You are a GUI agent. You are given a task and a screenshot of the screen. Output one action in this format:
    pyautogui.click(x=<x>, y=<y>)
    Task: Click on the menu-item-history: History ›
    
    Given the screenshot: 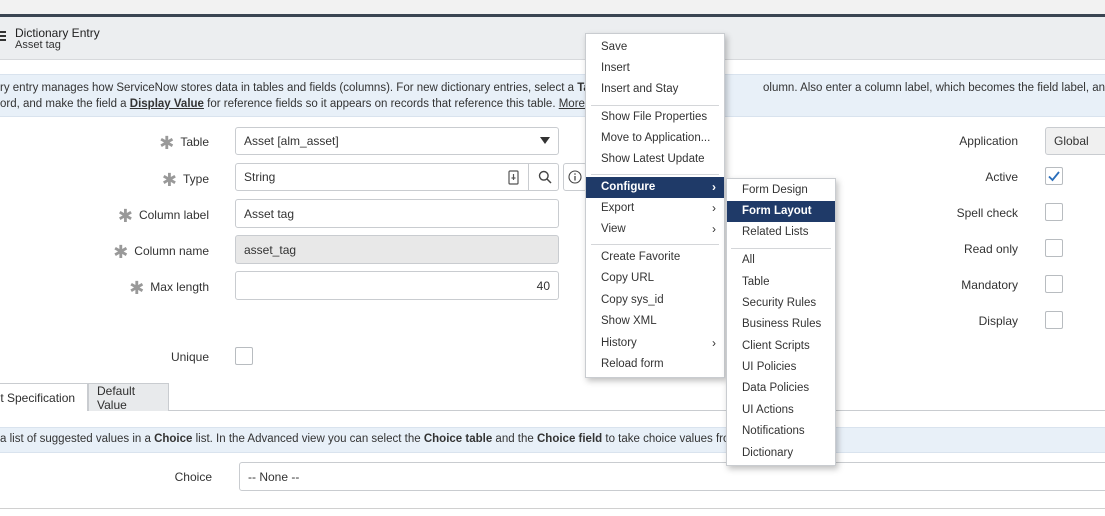 What is the action you would take?
    pyautogui.click(x=655, y=343)
    